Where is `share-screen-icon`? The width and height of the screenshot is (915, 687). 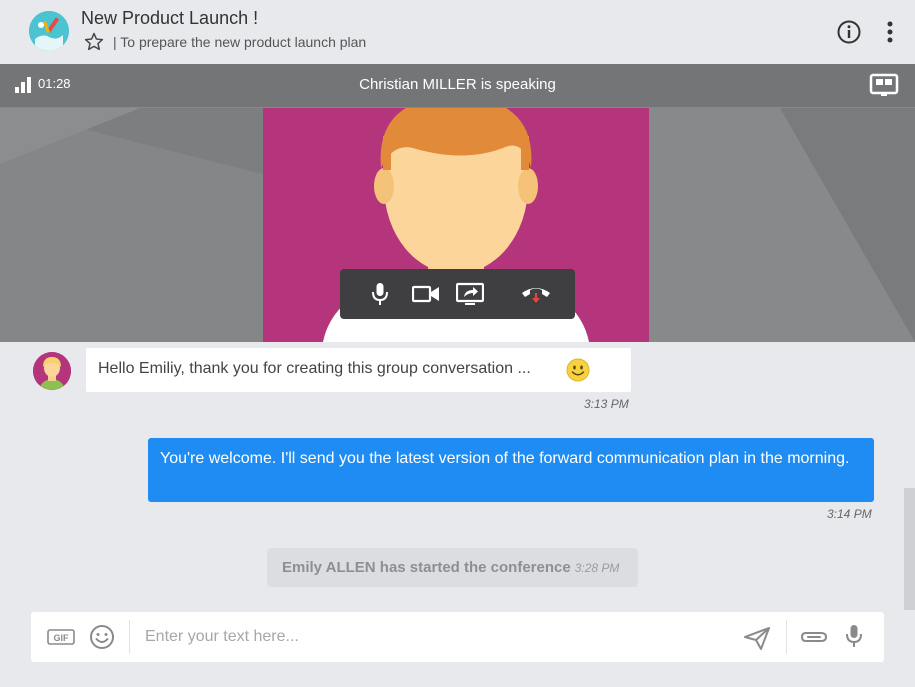 share-screen-icon is located at coordinates (470, 294).